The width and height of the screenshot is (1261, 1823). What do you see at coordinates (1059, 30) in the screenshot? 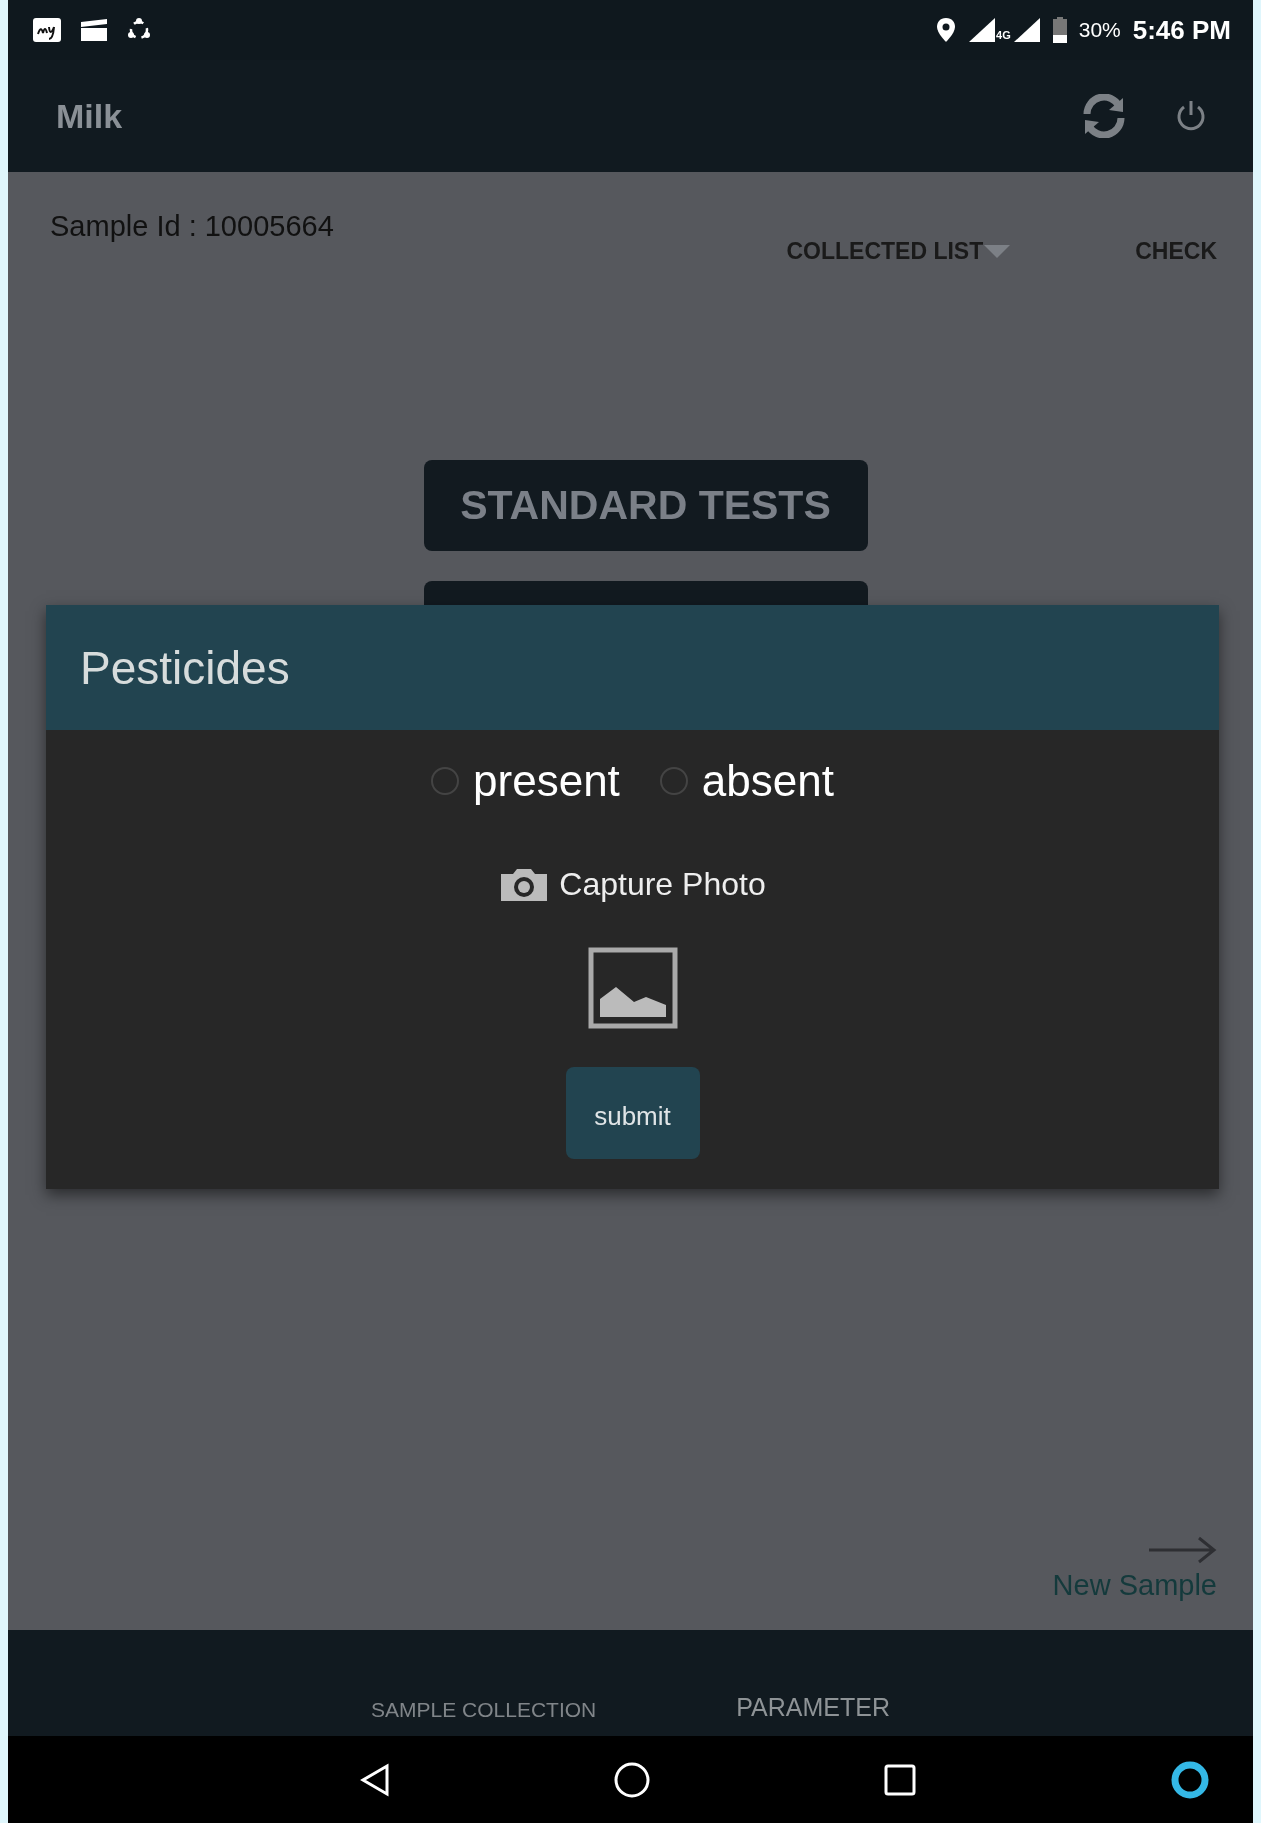
I see `battery-icon` at bounding box center [1059, 30].